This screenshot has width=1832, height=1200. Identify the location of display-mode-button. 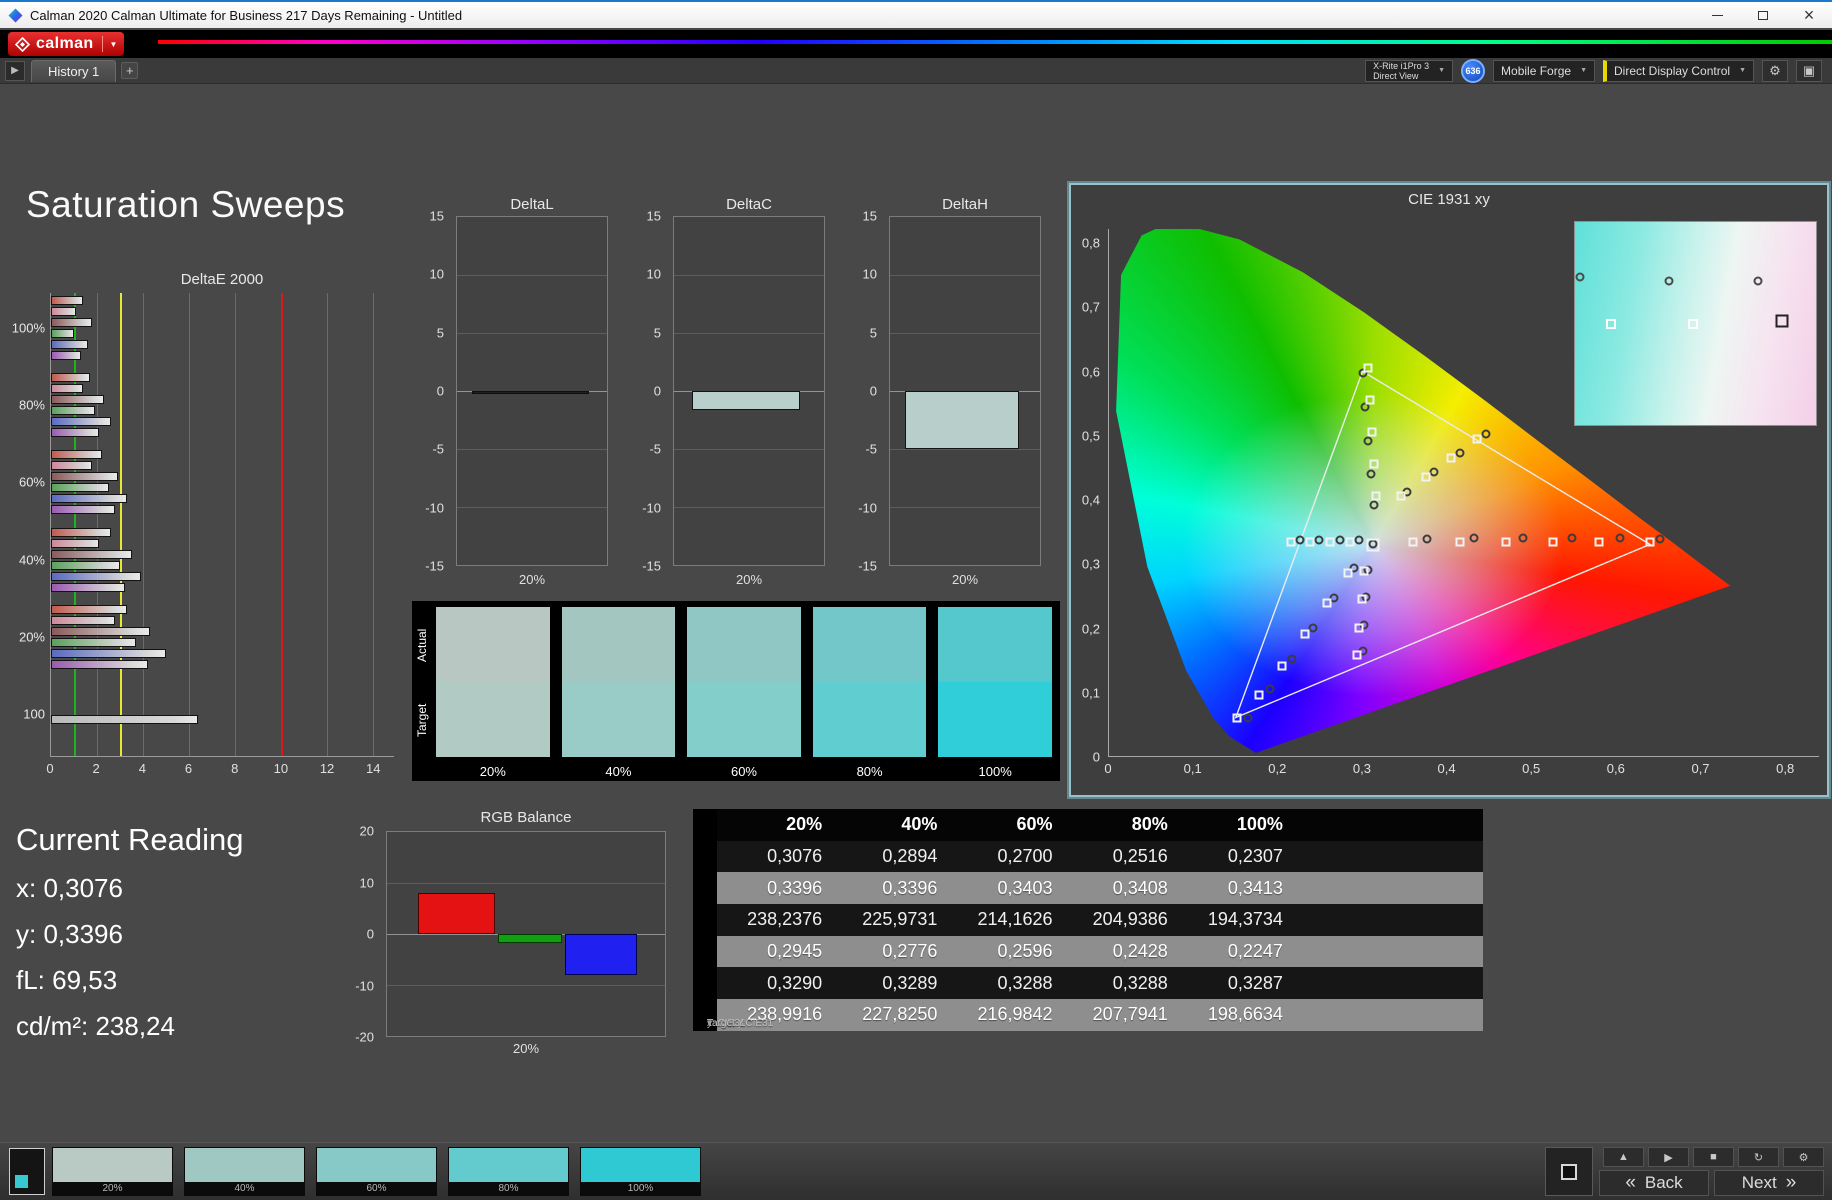
(1569, 1171).